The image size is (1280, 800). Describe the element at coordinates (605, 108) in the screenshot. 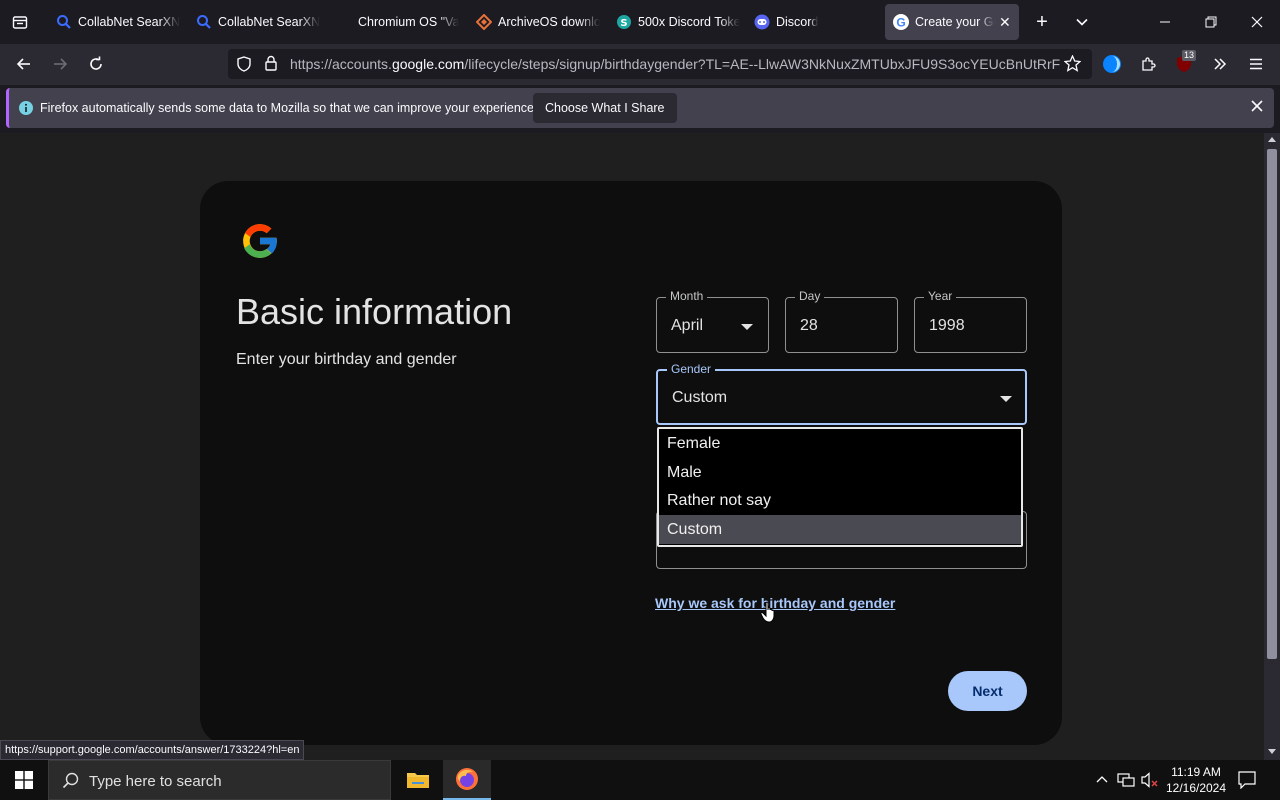

I see `choose-what-i-share-button: Choose What I Share` at that location.